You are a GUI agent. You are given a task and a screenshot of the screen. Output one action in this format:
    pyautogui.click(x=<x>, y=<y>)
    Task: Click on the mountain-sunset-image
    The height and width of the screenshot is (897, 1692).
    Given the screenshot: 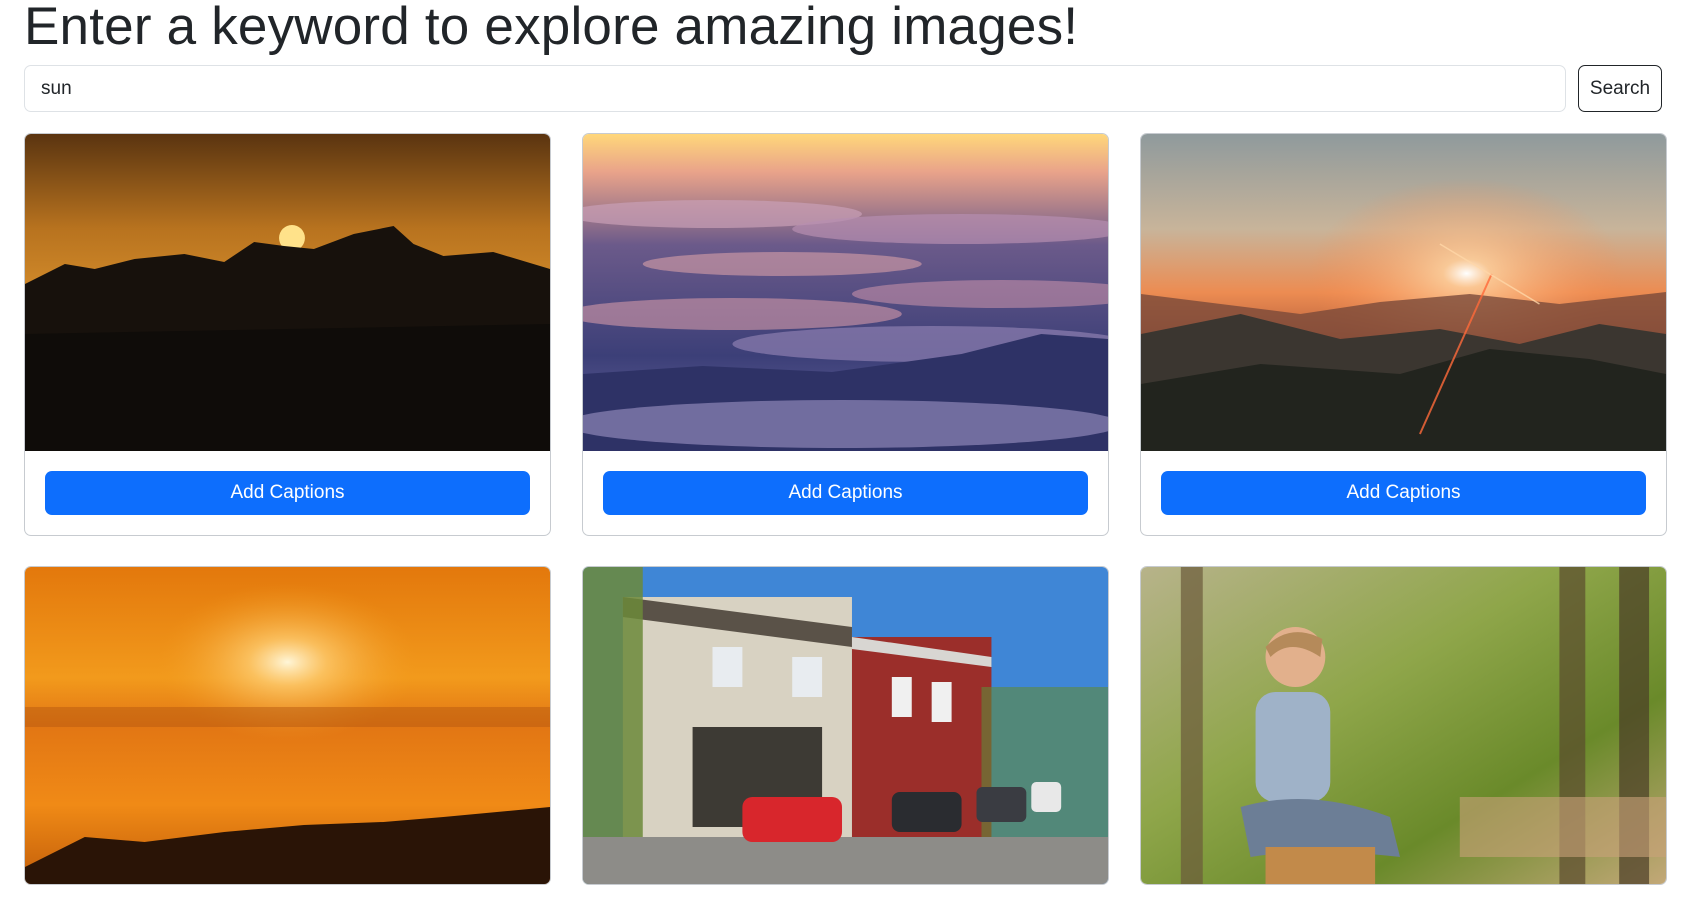 What is the action you would take?
    pyautogui.click(x=1403, y=292)
    